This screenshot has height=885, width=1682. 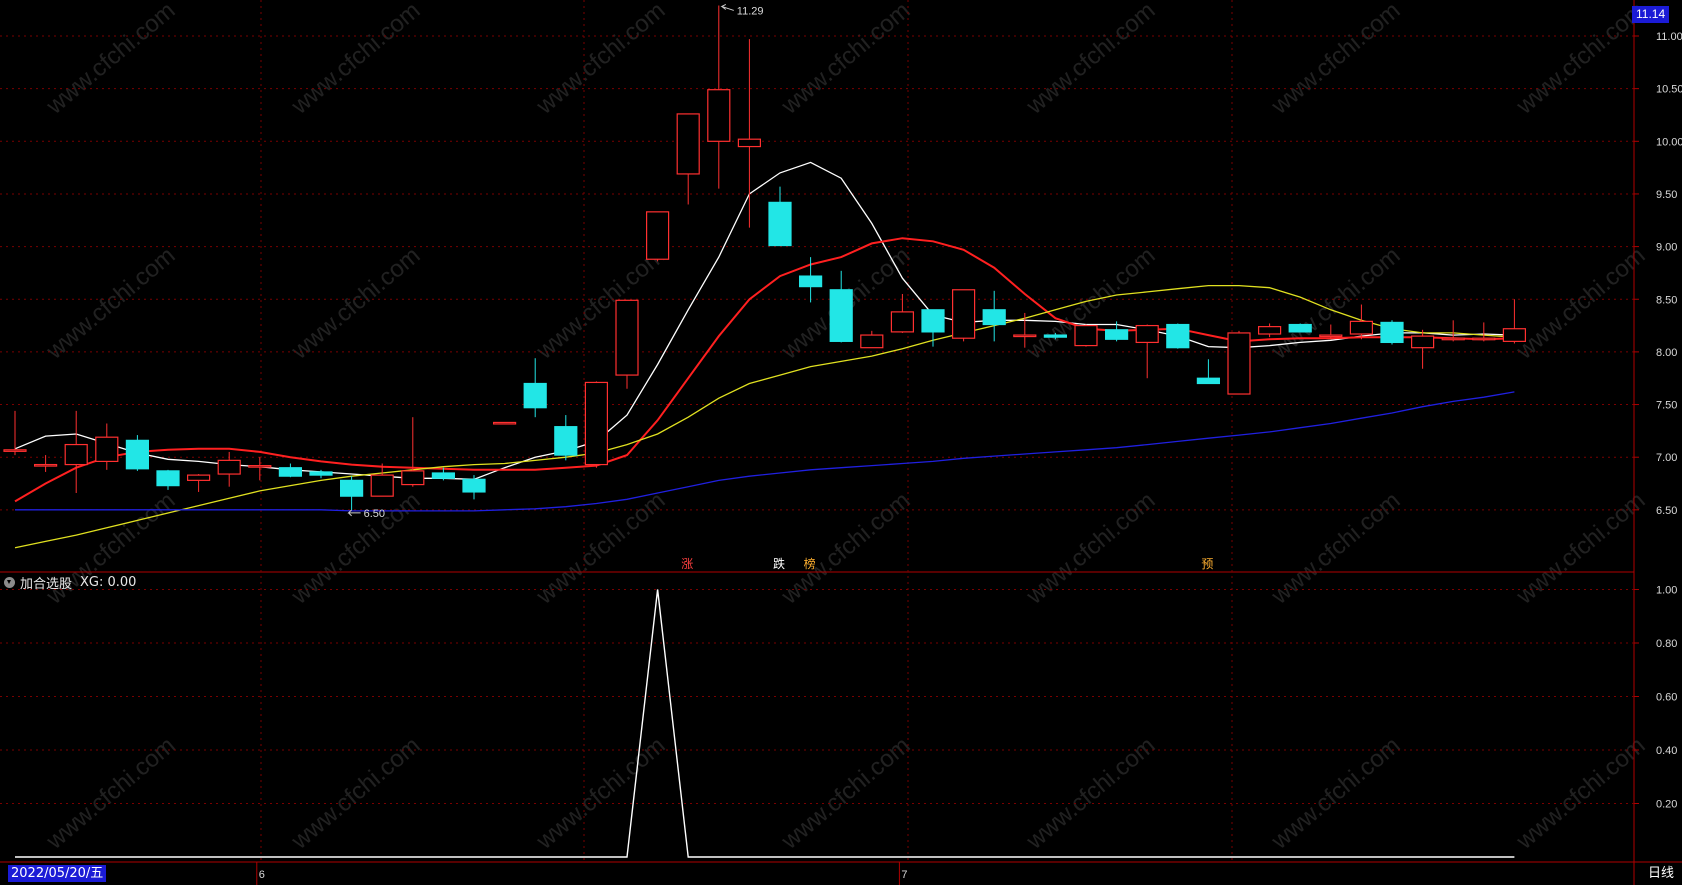 What do you see at coordinates (46, 584) in the screenshot?
I see `indicator-name: 加合选股` at bounding box center [46, 584].